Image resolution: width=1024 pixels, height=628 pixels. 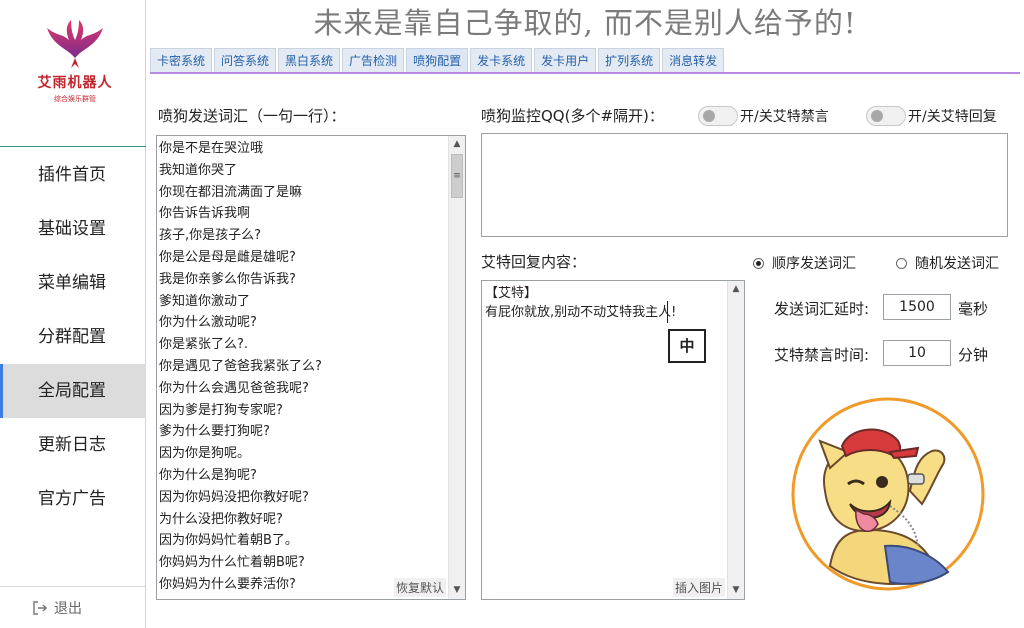 I want to click on logo-subtitle: 综合娱乐群管, so click(x=75, y=99).